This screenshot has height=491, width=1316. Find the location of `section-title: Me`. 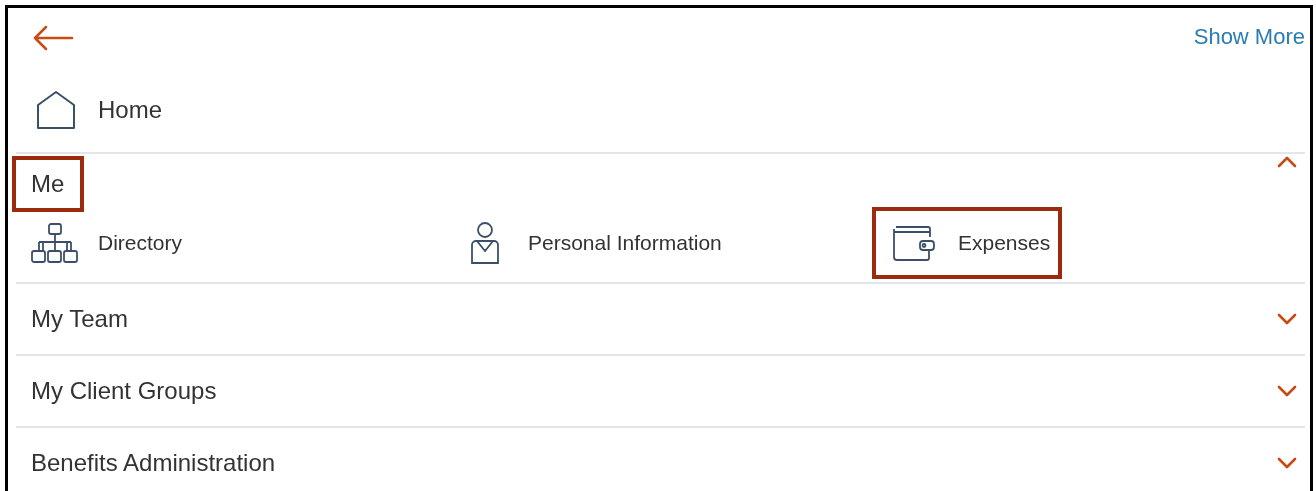

section-title: Me is located at coordinates (48, 184).